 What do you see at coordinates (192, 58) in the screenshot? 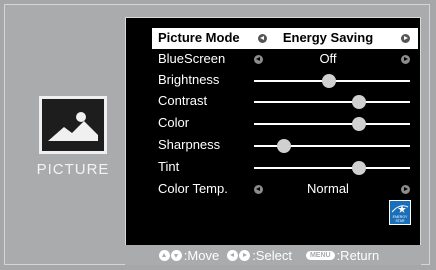
I see `row-label: BlueScreen` at bounding box center [192, 58].